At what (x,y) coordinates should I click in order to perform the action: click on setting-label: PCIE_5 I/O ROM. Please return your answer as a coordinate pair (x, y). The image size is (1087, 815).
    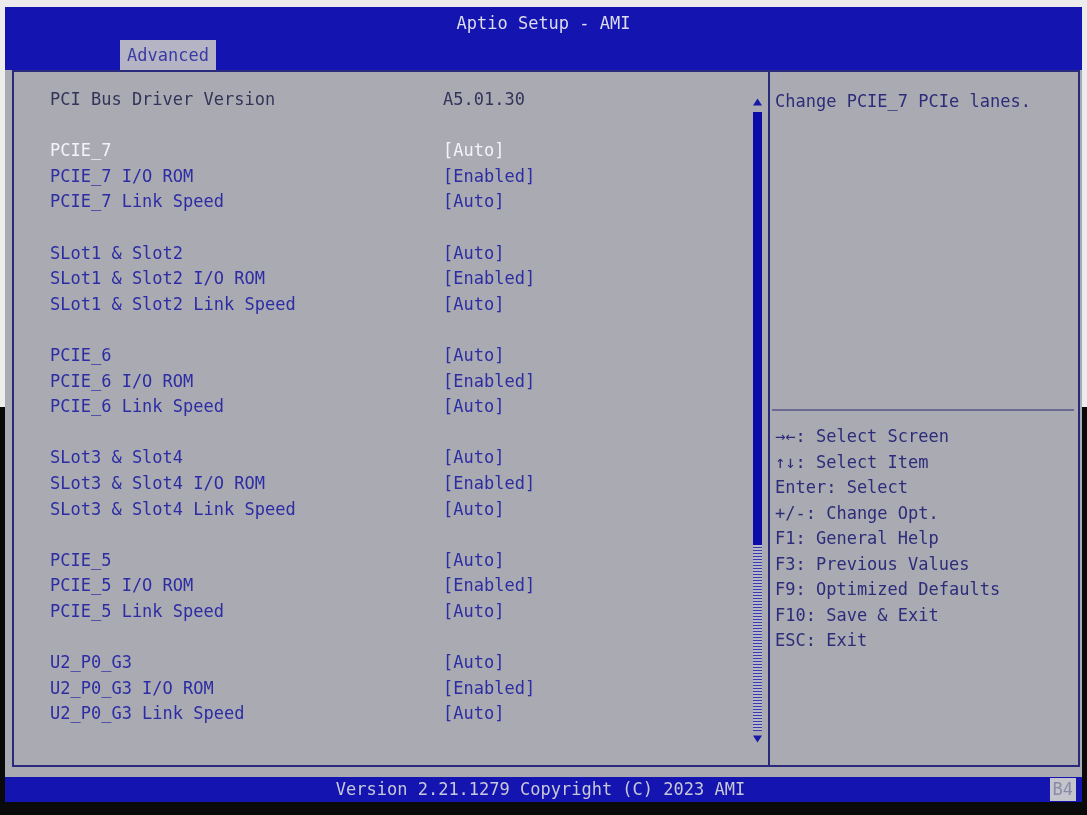
    Looking at the image, I should click on (246, 586).